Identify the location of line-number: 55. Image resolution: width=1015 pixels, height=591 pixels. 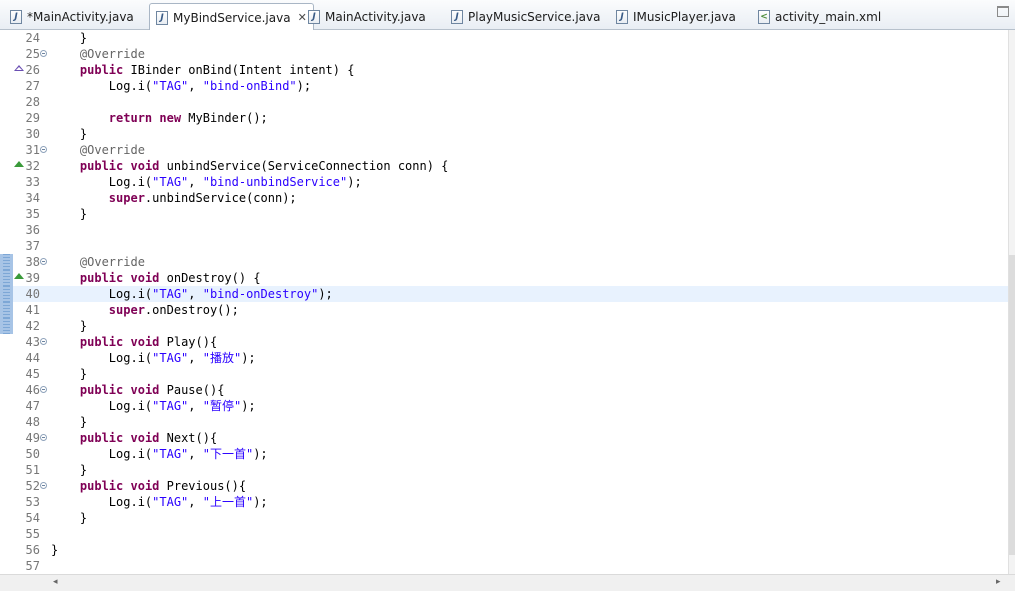
(32, 534).